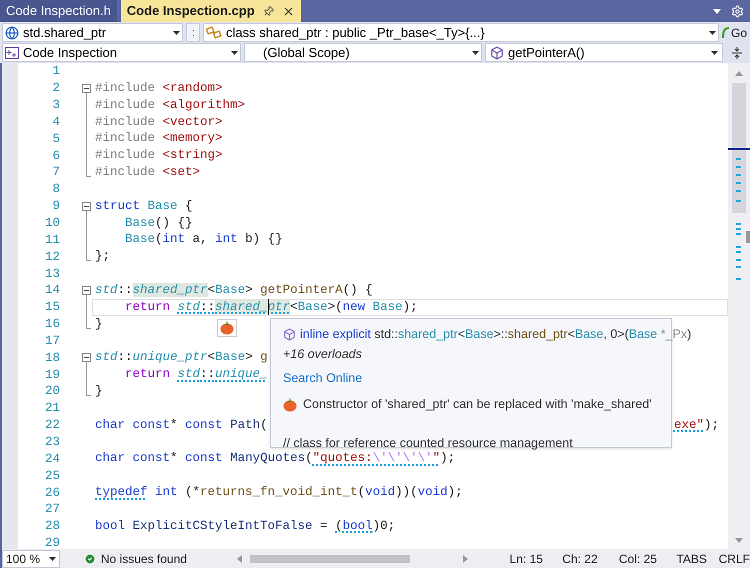 The width and height of the screenshot is (750, 568). I want to click on code-line: std::shared_ptr<Base> getPointerA() {, so click(234, 291).